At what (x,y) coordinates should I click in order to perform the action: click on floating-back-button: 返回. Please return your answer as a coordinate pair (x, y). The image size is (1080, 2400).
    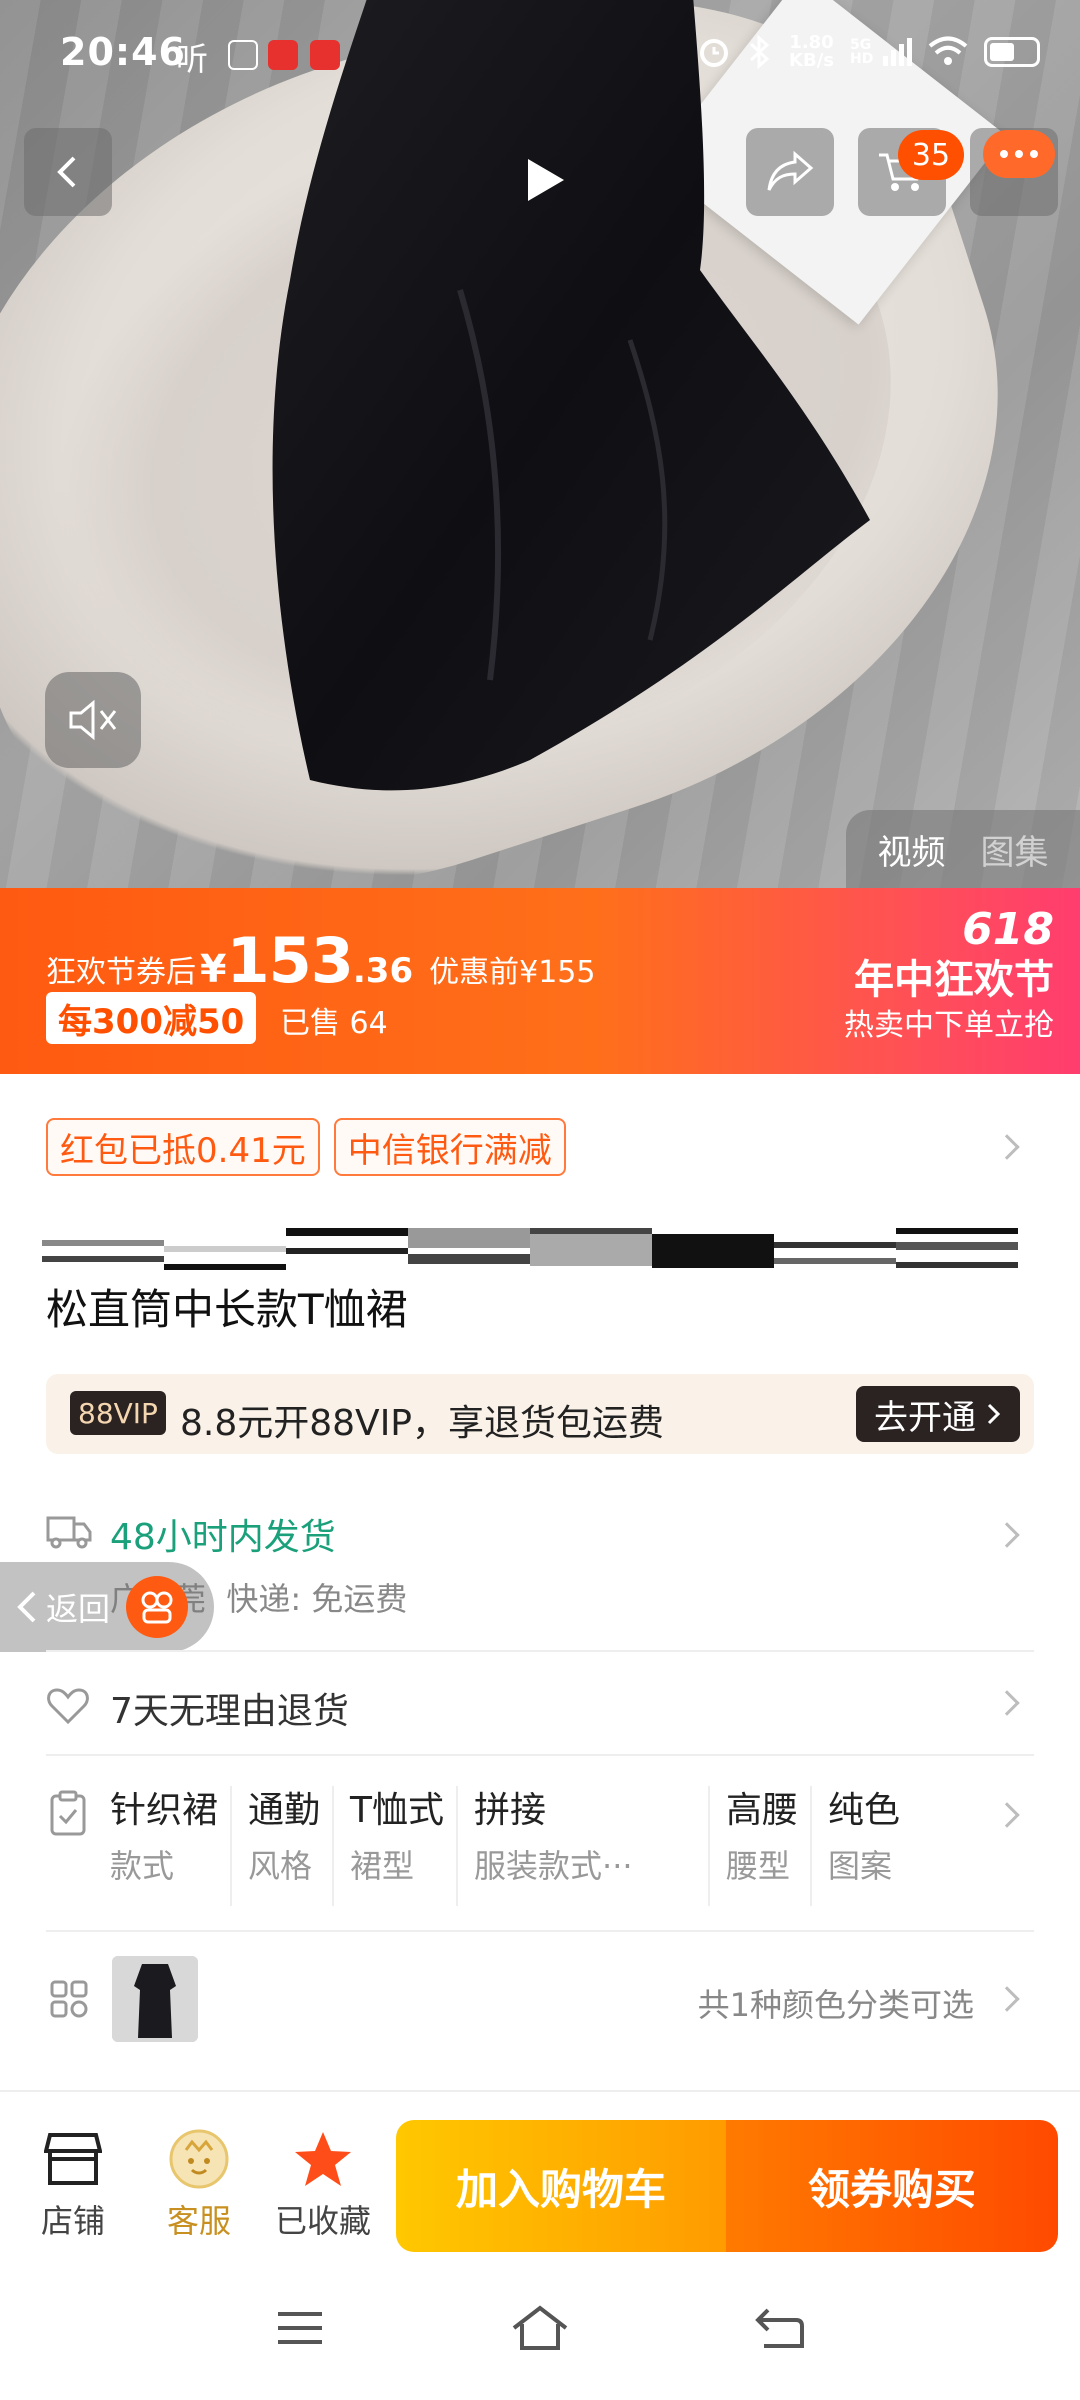
    Looking at the image, I should click on (107, 1607).